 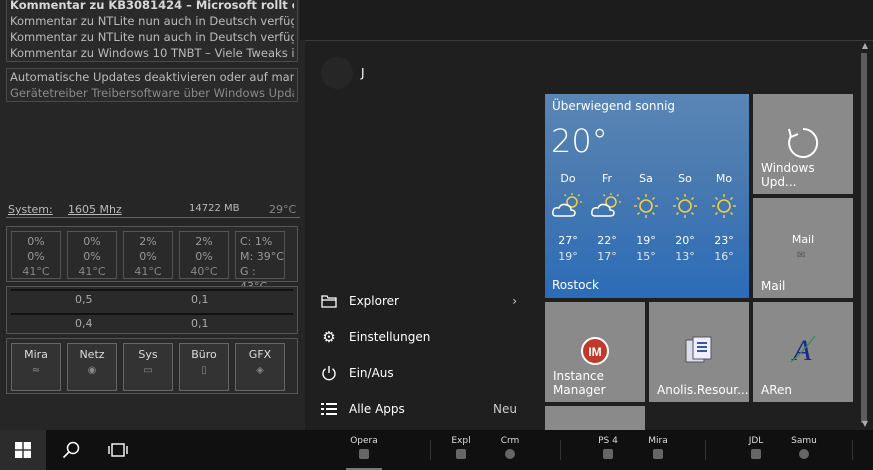 I want to click on taskbar-app-explorer: Expl, so click(x=461, y=451).